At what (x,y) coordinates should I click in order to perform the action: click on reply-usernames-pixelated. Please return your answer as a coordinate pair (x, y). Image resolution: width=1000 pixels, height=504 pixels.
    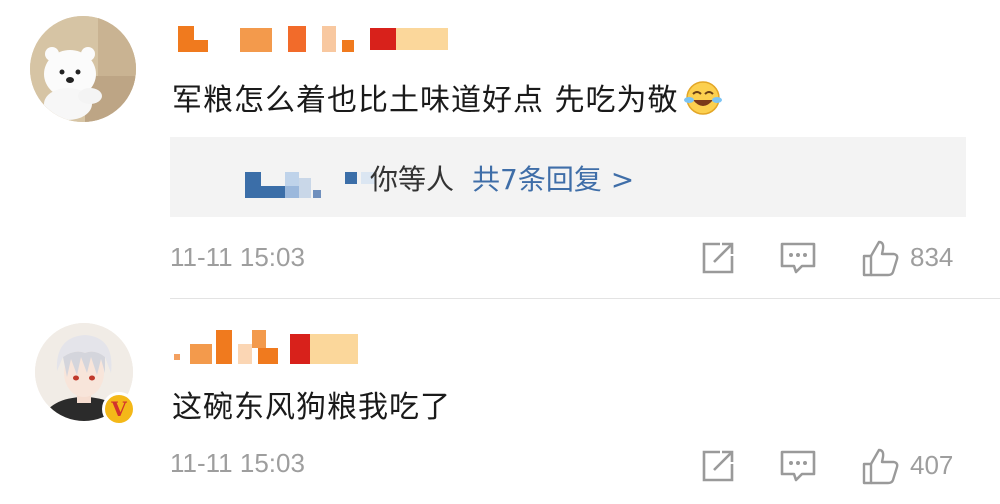
    Looking at the image, I should click on (310, 186).